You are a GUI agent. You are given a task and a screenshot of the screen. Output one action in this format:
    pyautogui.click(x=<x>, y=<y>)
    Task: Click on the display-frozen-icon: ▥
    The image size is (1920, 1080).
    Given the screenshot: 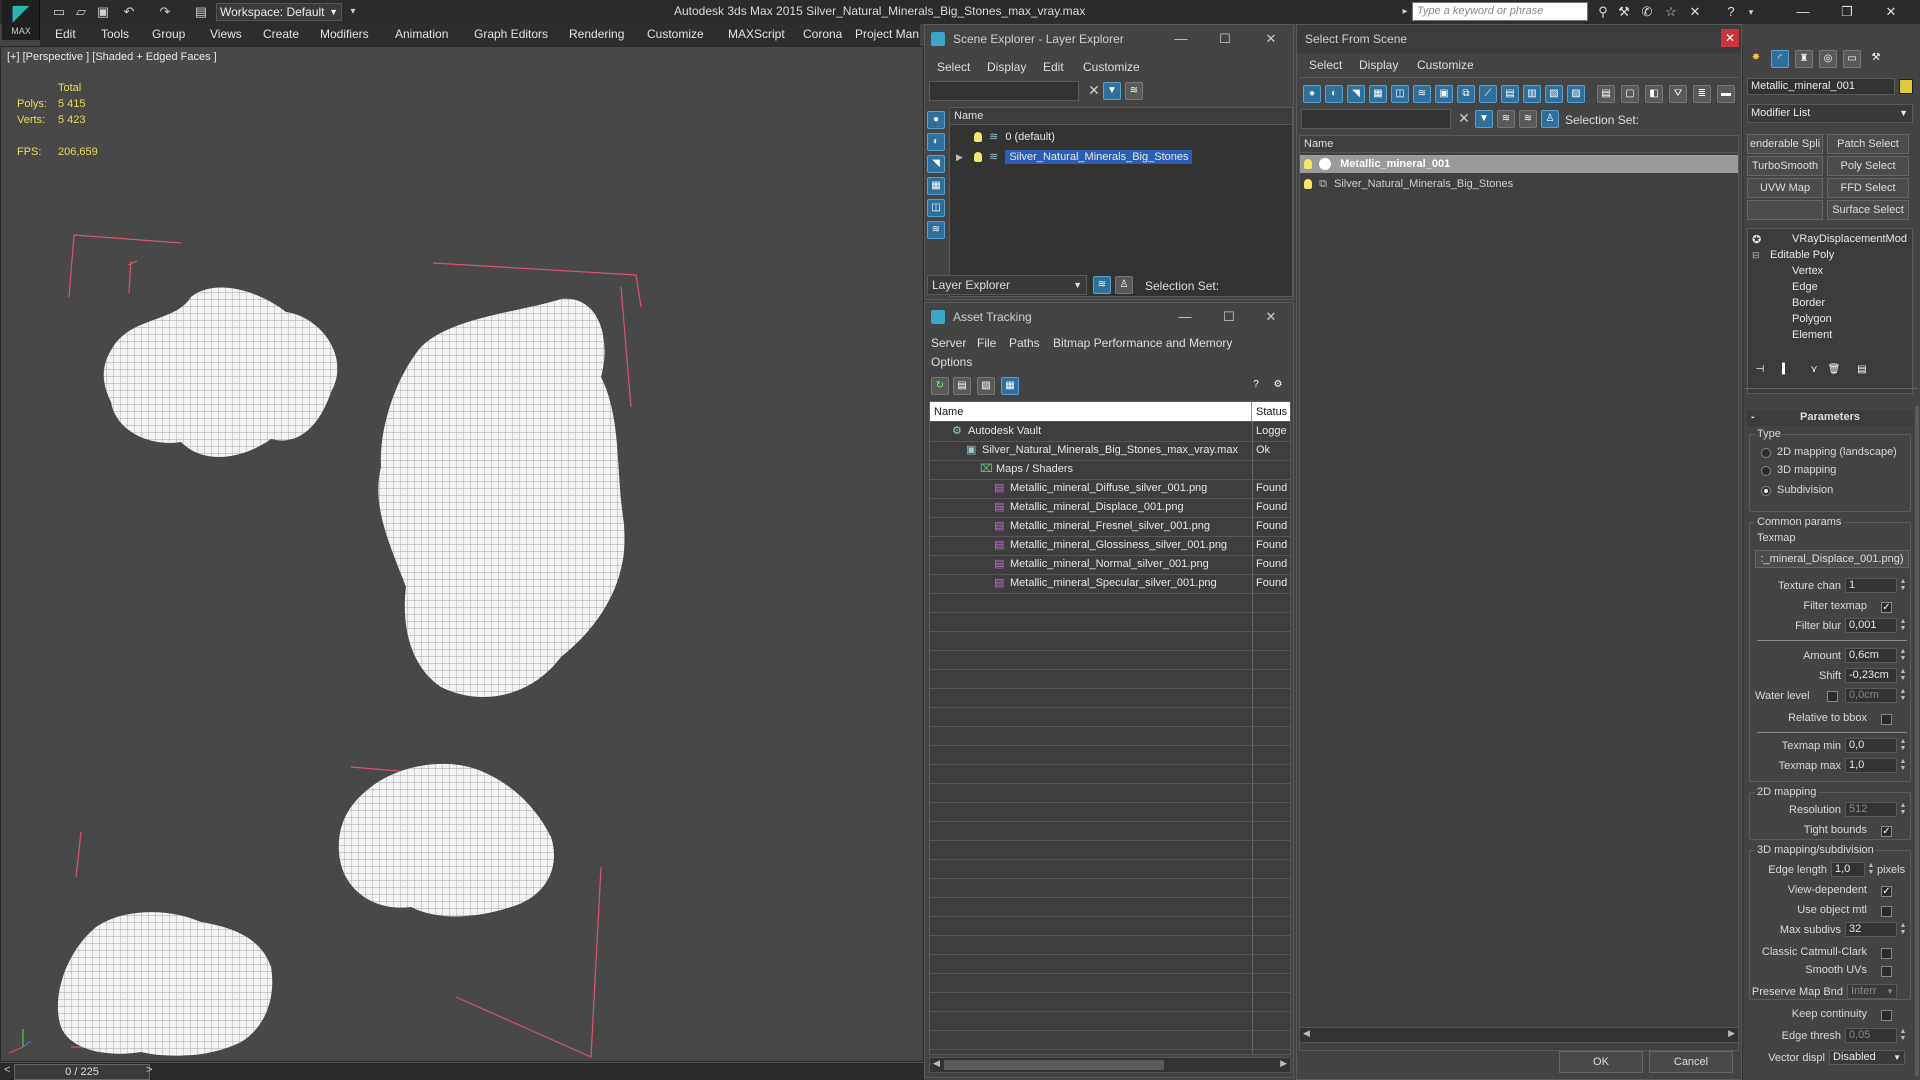 What is the action you would take?
    pyautogui.click(x=1532, y=94)
    